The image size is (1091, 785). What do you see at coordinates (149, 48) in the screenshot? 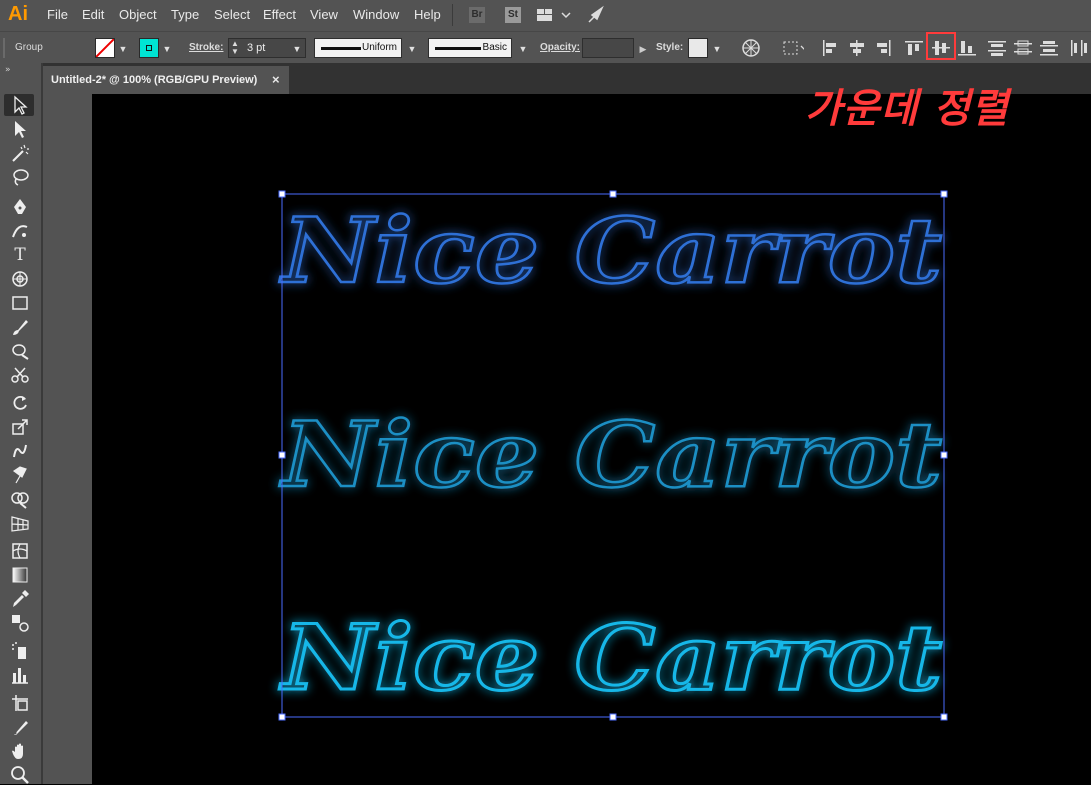
I see `stroke-swatch` at bounding box center [149, 48].